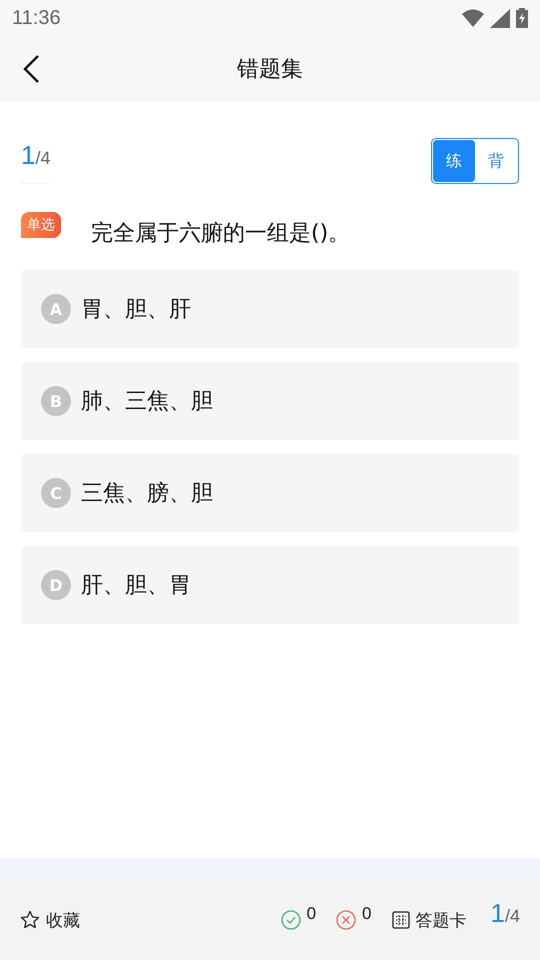 The image size is (540, 960). I want to click on battery-icon, so click(522, 18).